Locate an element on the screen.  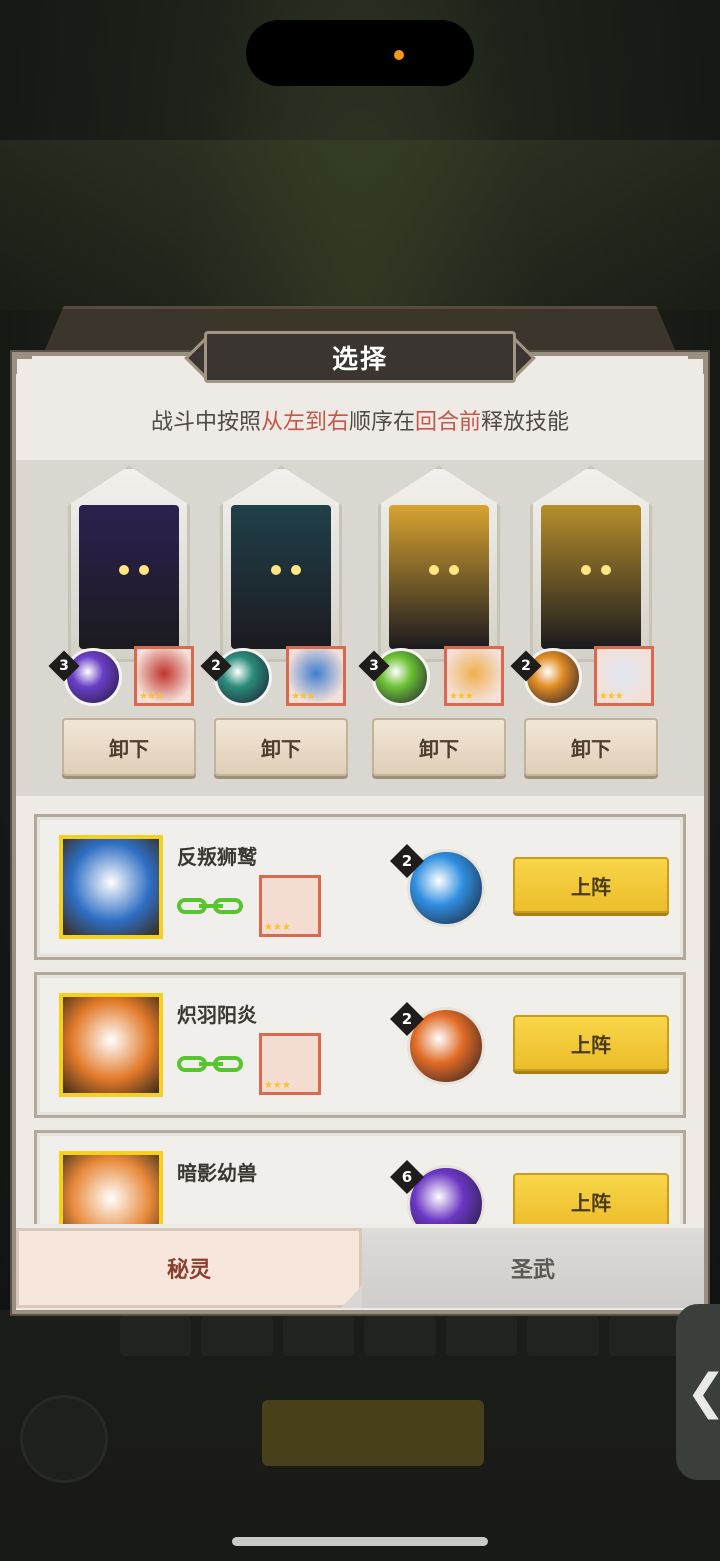
creature-name: 暗影幼兽 is located at coordinates (217, 1173).